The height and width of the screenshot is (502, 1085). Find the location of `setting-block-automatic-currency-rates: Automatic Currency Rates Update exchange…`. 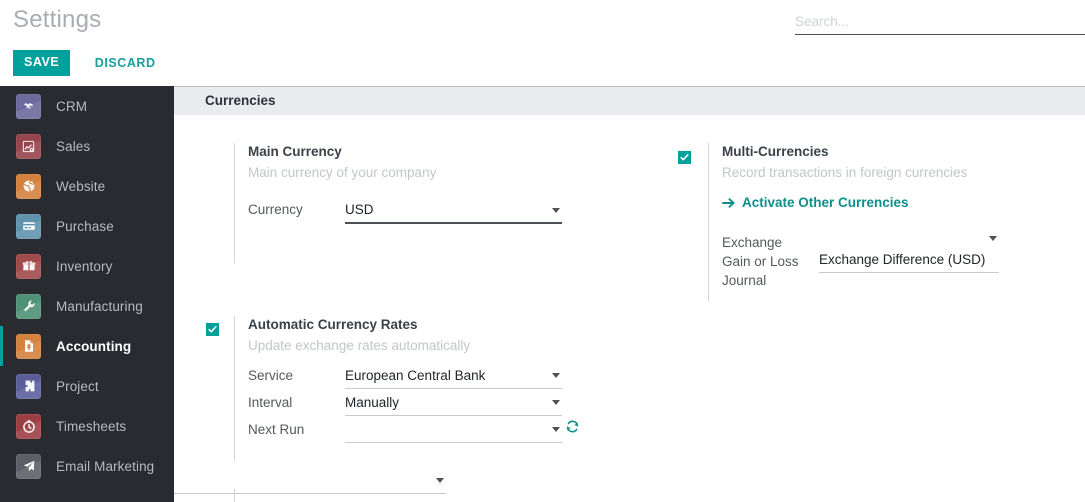

setting-block-automatic-currency-rates: Automatic Currency Rates Update exchange… is located at coordinates (406, 388).